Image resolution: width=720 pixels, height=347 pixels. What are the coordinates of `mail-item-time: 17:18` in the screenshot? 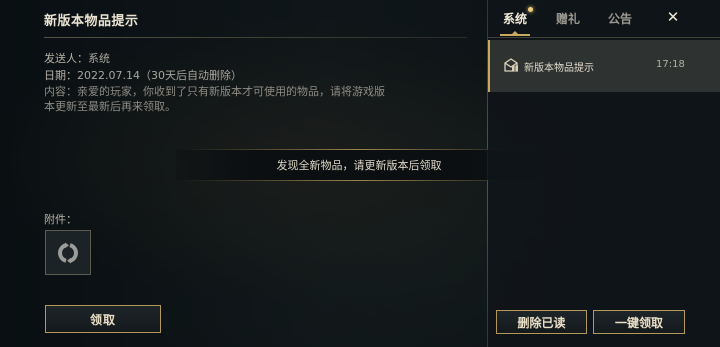 It's located at (670, 64).